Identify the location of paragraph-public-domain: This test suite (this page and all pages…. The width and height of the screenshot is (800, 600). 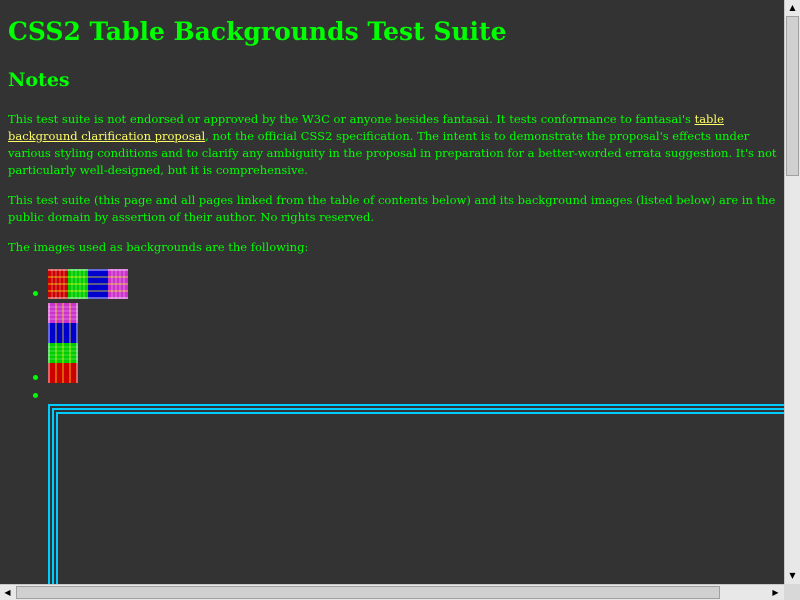
(392, 208).